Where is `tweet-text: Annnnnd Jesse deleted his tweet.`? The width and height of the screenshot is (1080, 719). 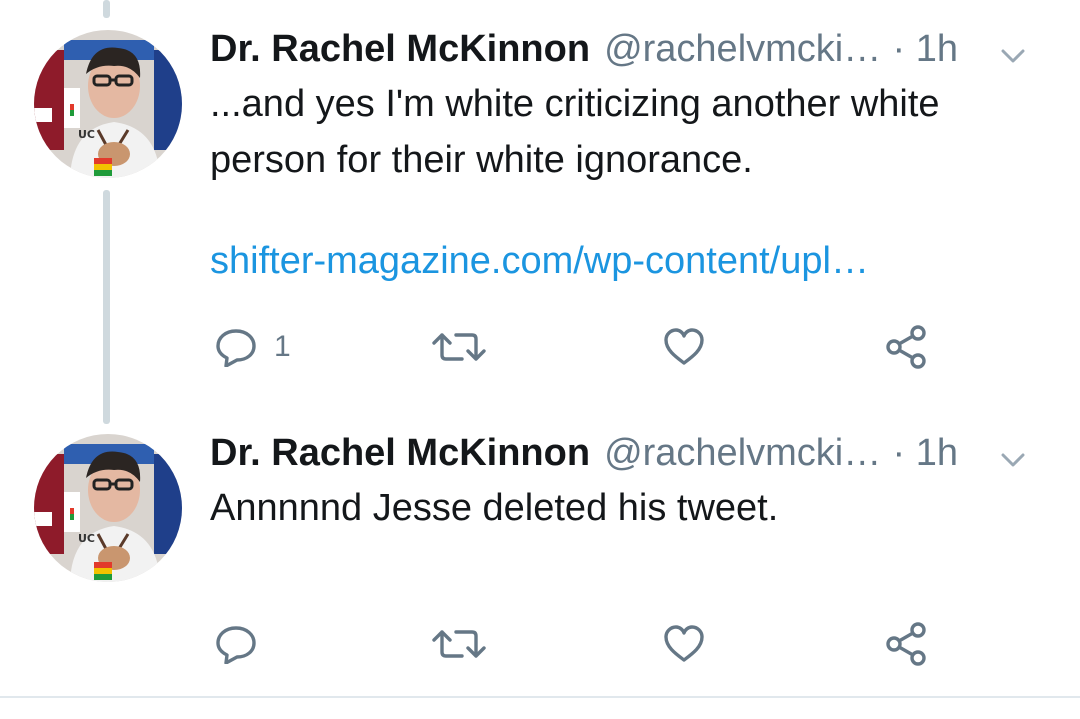 tweet-text: Annnnnd Jesse deleted his tweet. is located at coordinates (494, 508).